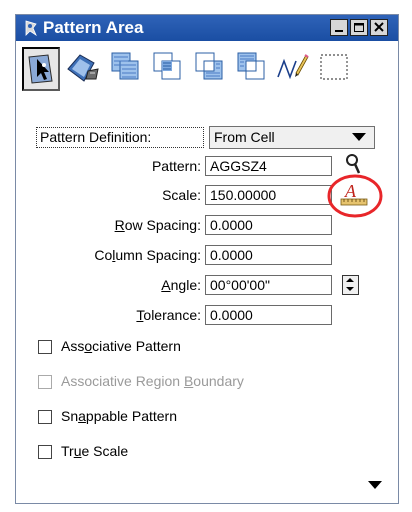 The height and width of the screenshot is (512, 412). I want to click on row-spacing-label: Row Spacing:, so click(157, 225).